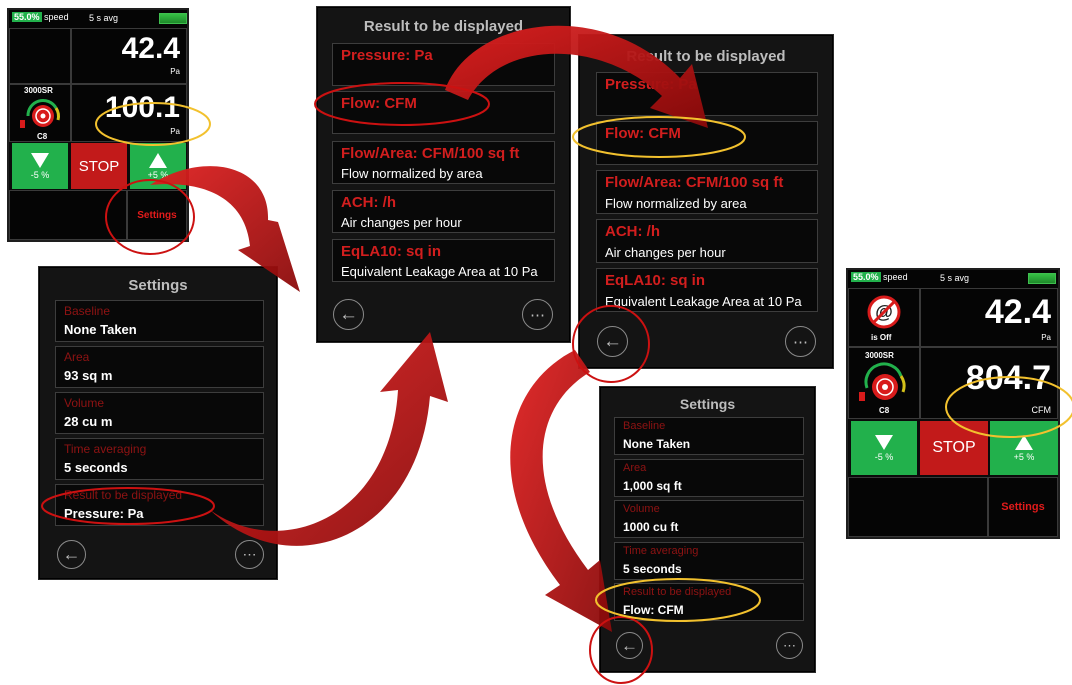 The image size is (1072, 685). What do you see at coordinates (709, 602) in the screenshot?
I see `setting-result-displayed: Result to be displayed Flow: CFM` at bounding box center [709, 602].